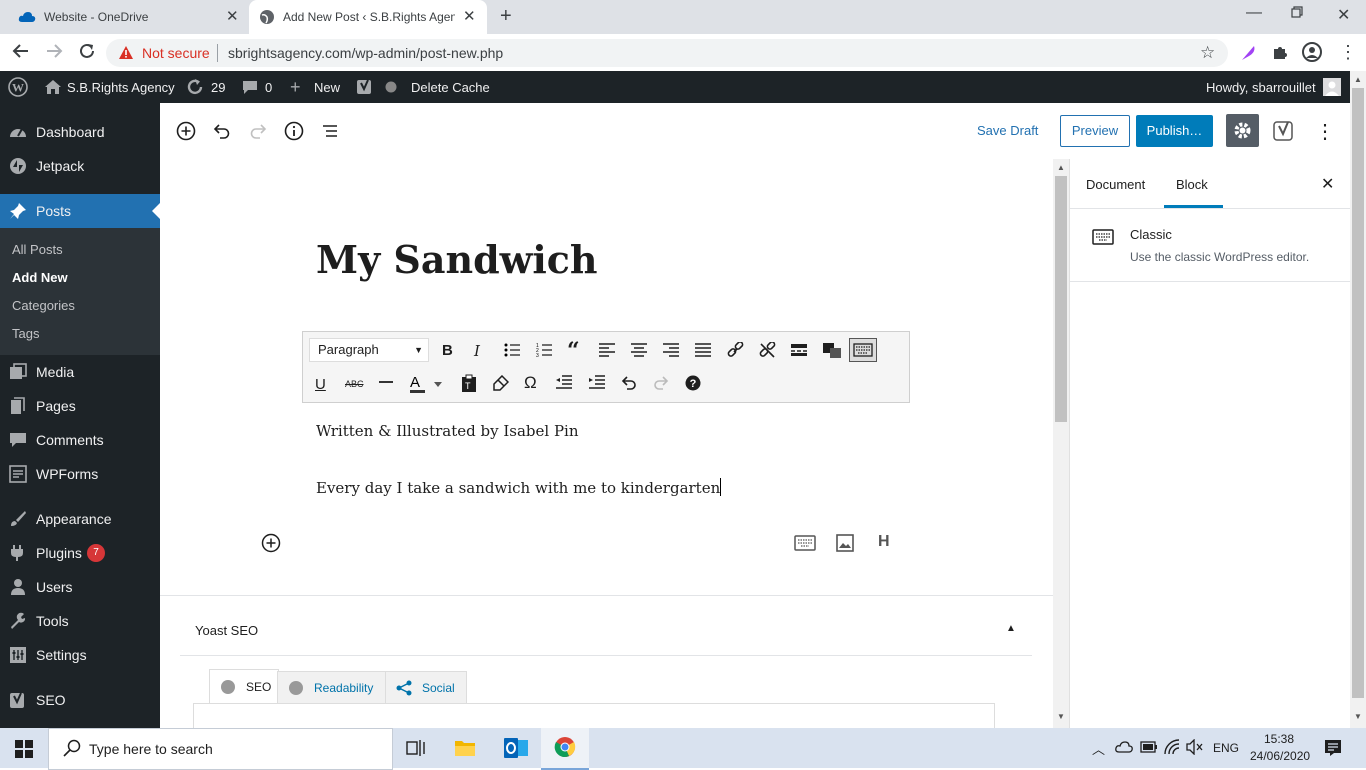  I want to click on sidebar-item-dashboard: Dashboard, so click(80, 132).